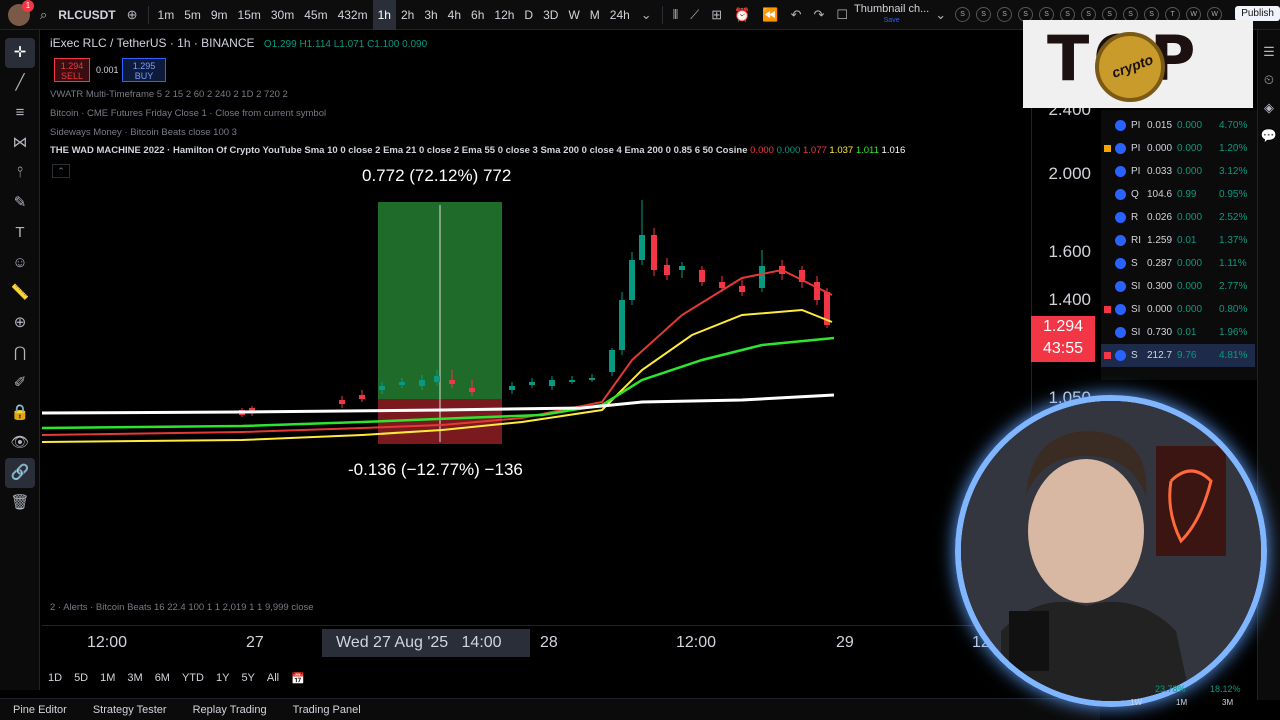 The image size is (1280, 720). I want to click on alert-icon: ⏰, so click(742, 15).